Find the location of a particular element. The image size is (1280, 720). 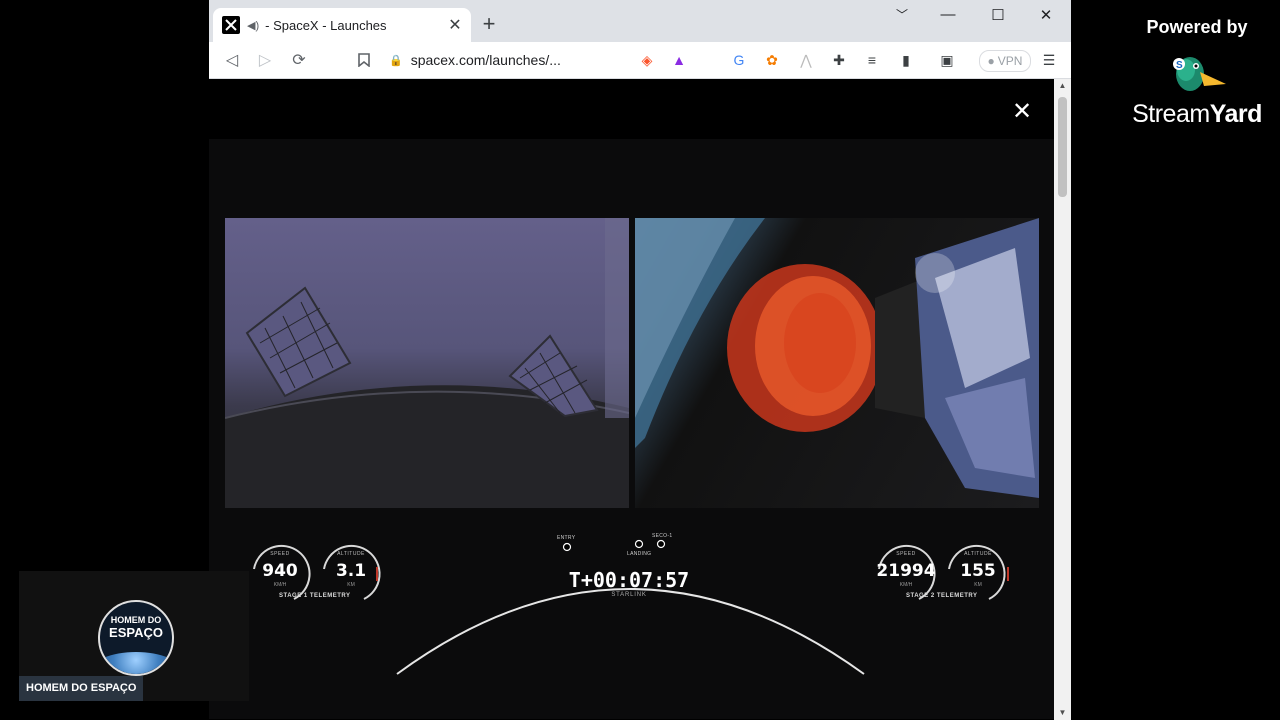

tab-title: - SpaceX - Launches is located at coordinates (326, 25).